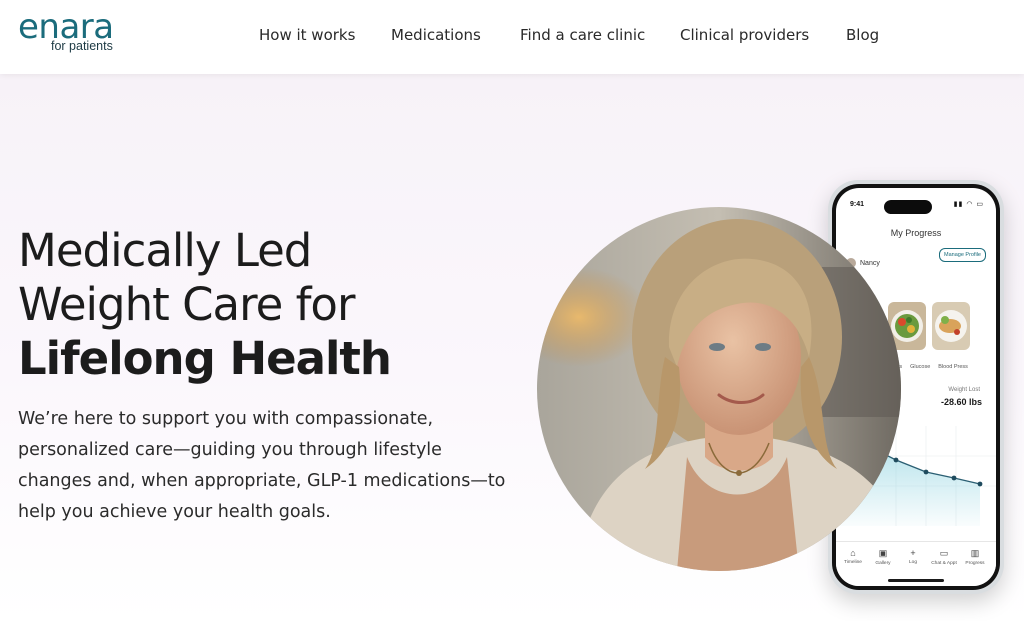 Image resolution: width=1024 pixels, height=621 pixels. Describe the element at coordinates (920, 367) in the screenshot. I see `metric-tab-glucose: Glucose` at that location.